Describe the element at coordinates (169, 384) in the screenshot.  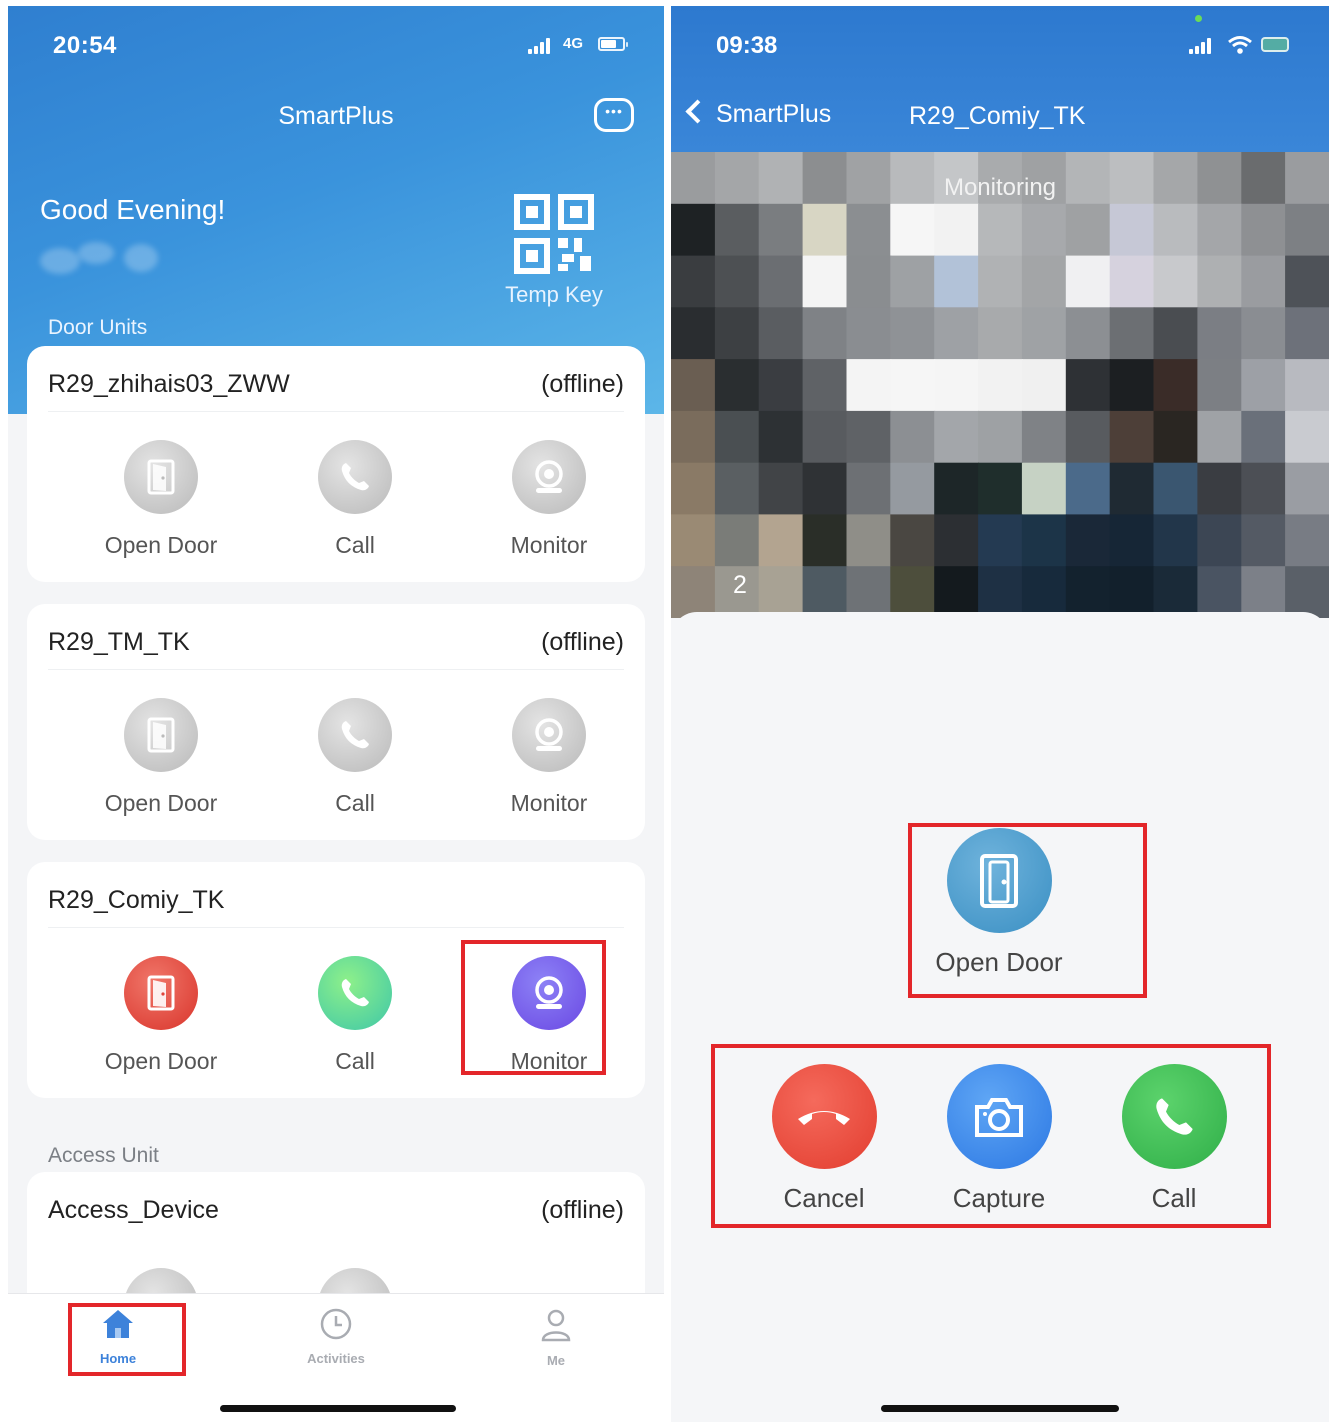
I see `device-name: R29_zhihais03_ZWW` at that location.